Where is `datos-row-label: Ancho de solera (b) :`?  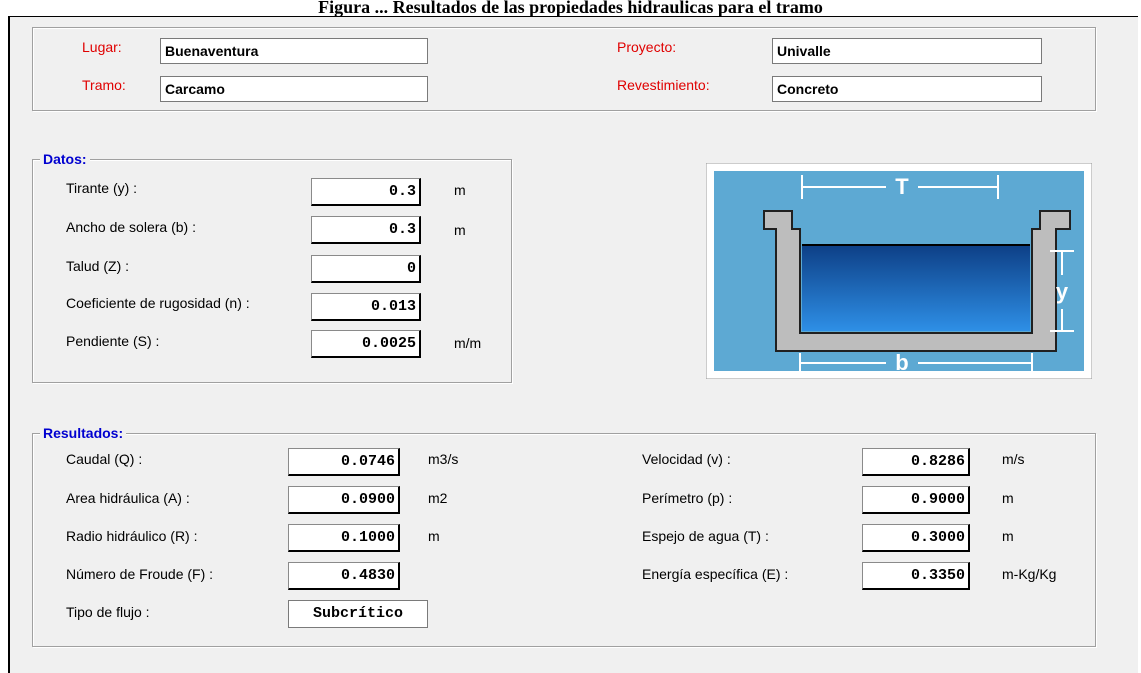 datos-row-label: Ancho de solera (b) : is located at coordinates (131, 227).